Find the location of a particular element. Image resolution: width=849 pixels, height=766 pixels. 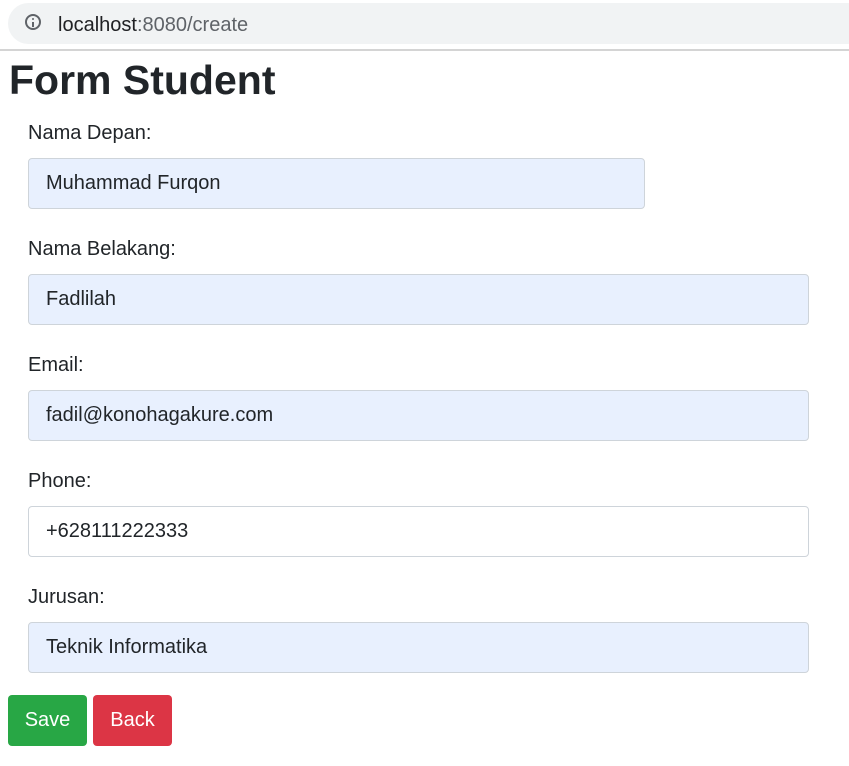

phone-label: Phone: is located at coordinates (60, 481).